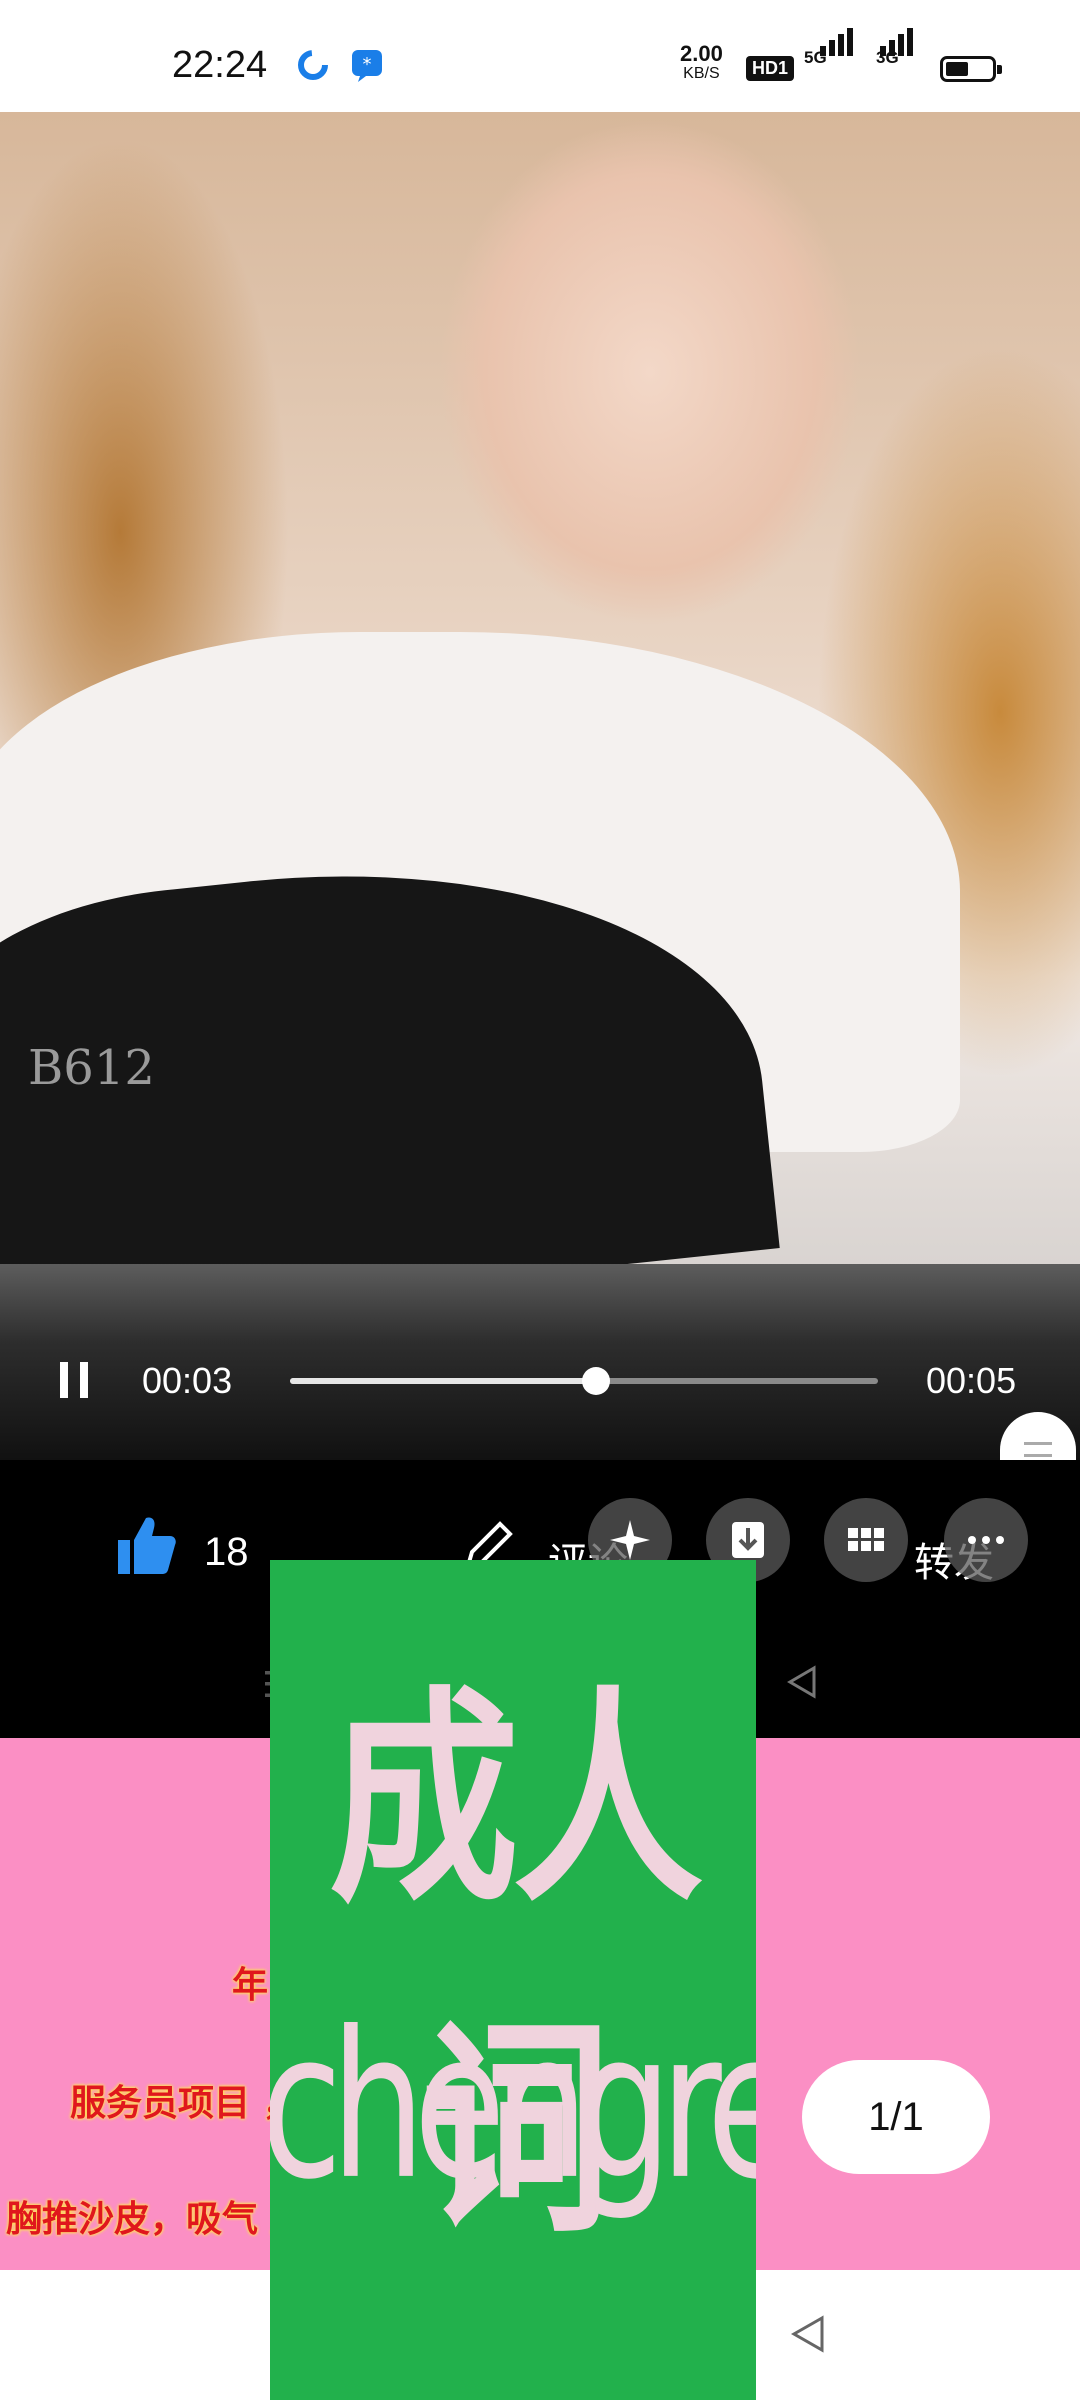 This screenshot has height=2400, width=1080. I want to click on seek-thumb, so click(595, 1381).